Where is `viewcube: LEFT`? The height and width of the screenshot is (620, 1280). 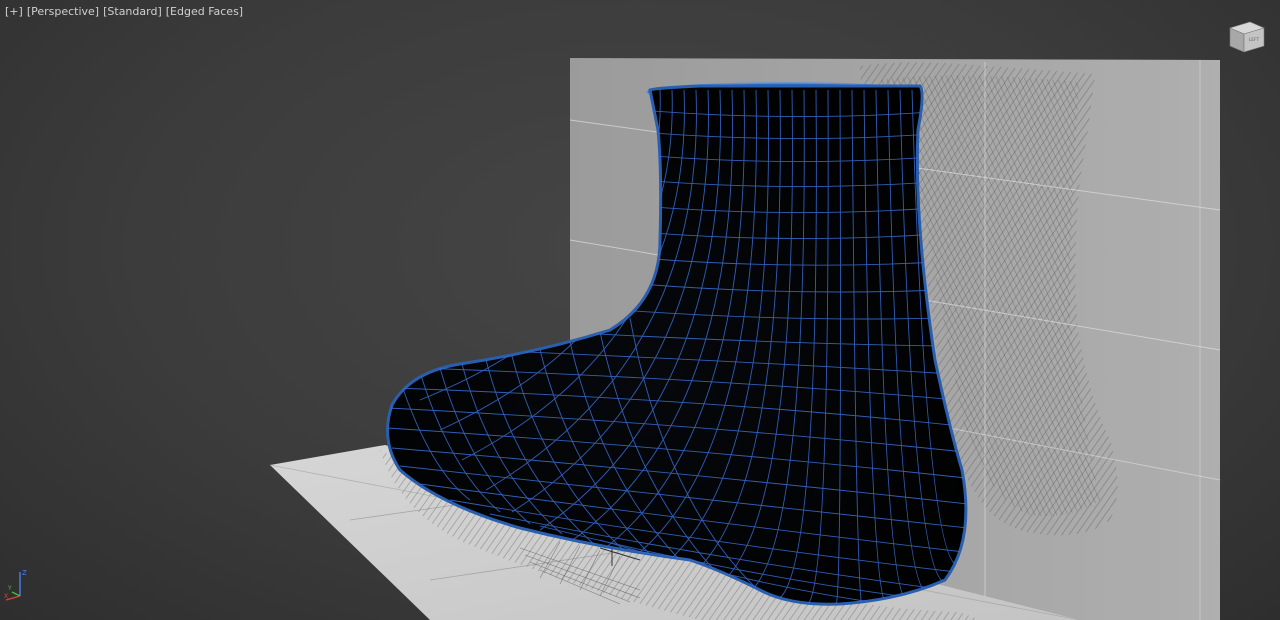 viewcube: LEFT is located at coordinates (1247, 37).